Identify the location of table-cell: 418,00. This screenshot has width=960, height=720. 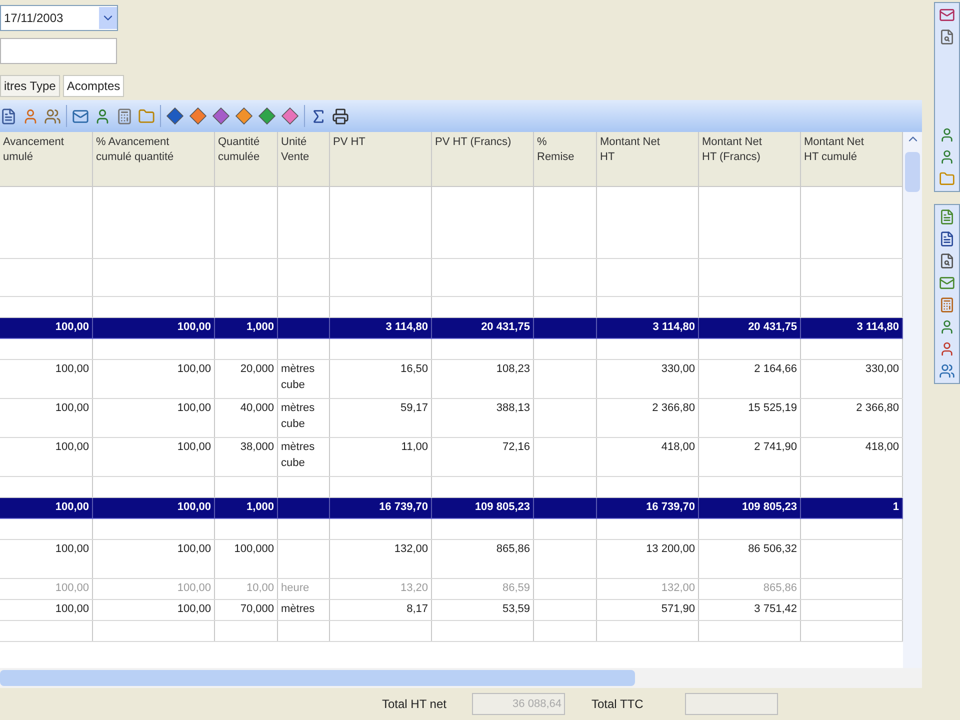
(648, 457).